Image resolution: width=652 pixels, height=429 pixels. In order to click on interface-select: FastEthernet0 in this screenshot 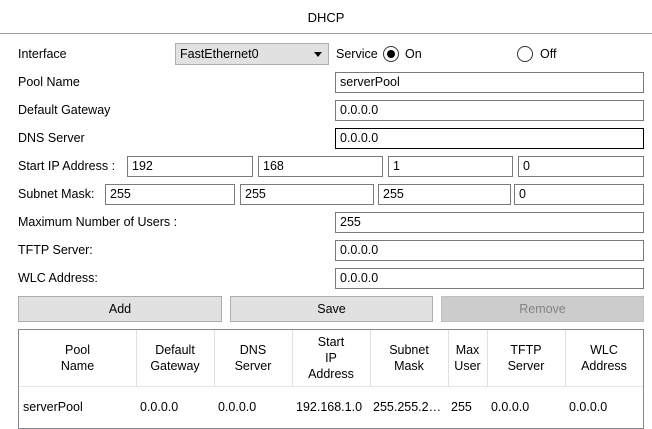, I will do `click(252, 54)`.